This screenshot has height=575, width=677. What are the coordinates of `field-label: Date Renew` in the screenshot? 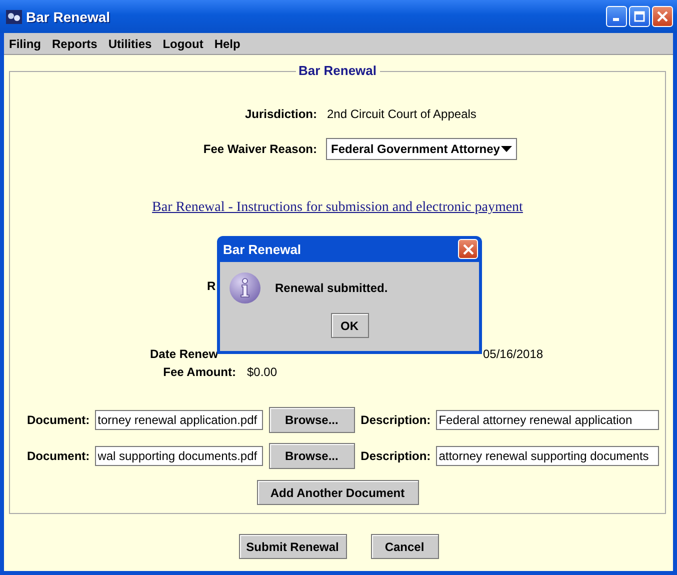 It's located at (185, 354).